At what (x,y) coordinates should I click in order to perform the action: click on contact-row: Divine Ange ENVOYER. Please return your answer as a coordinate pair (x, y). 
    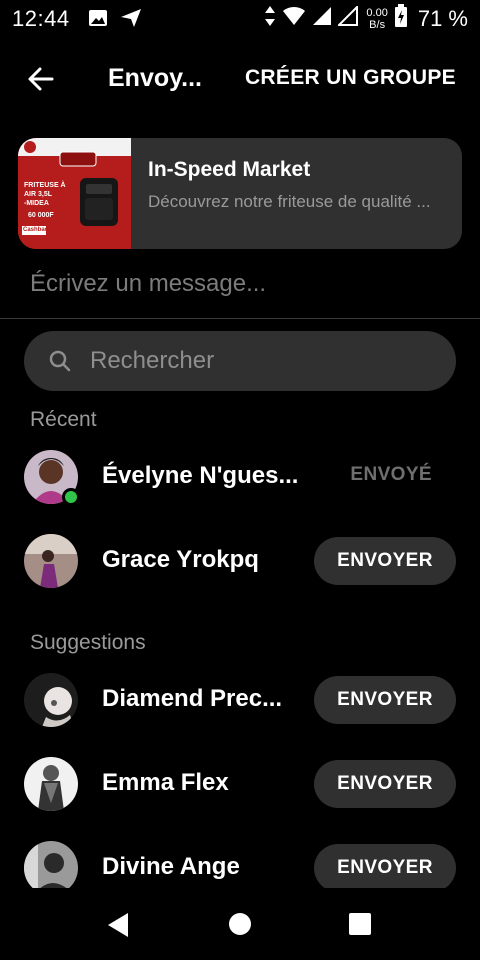
    Looking at the image, I should click on (240, 862).